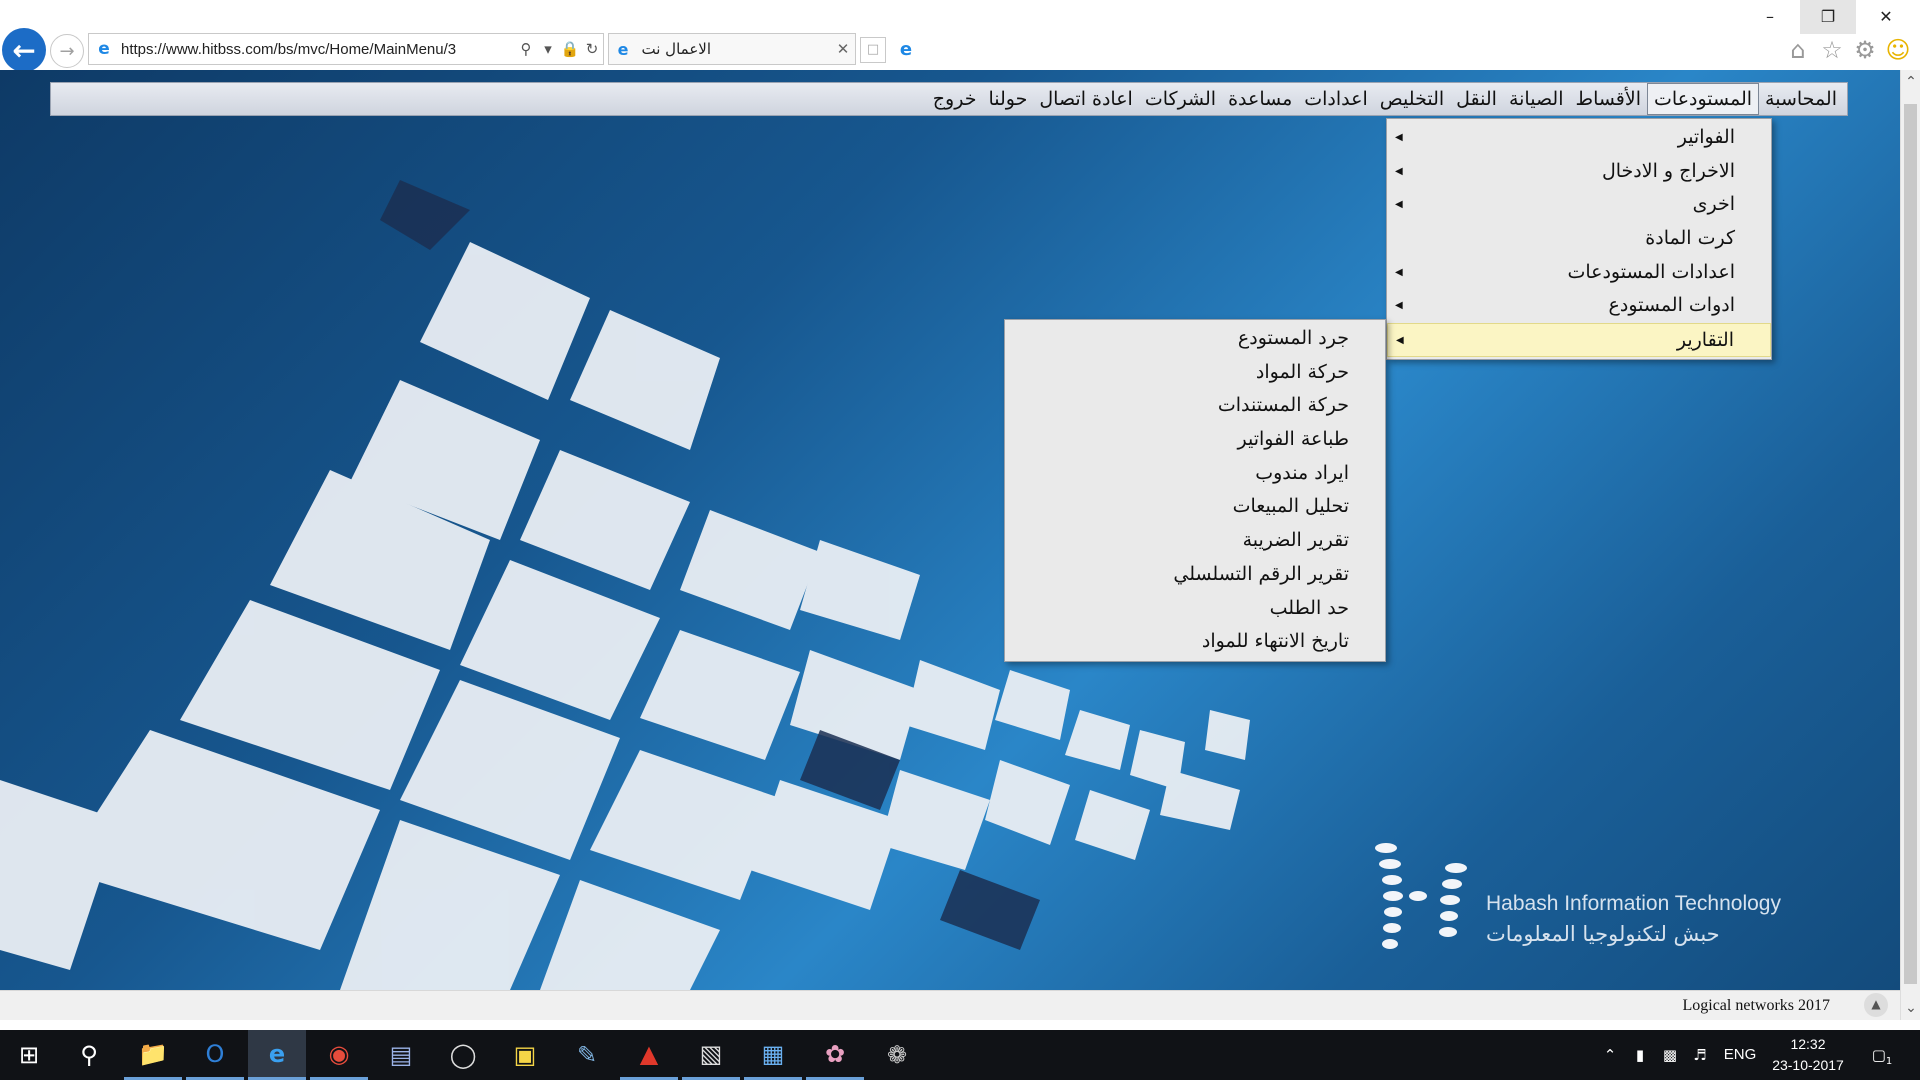  Describe the element at coordinates (1579, 340) in the screenshot. I see `warehouse-menu-item: التقارير ◀` at that location.